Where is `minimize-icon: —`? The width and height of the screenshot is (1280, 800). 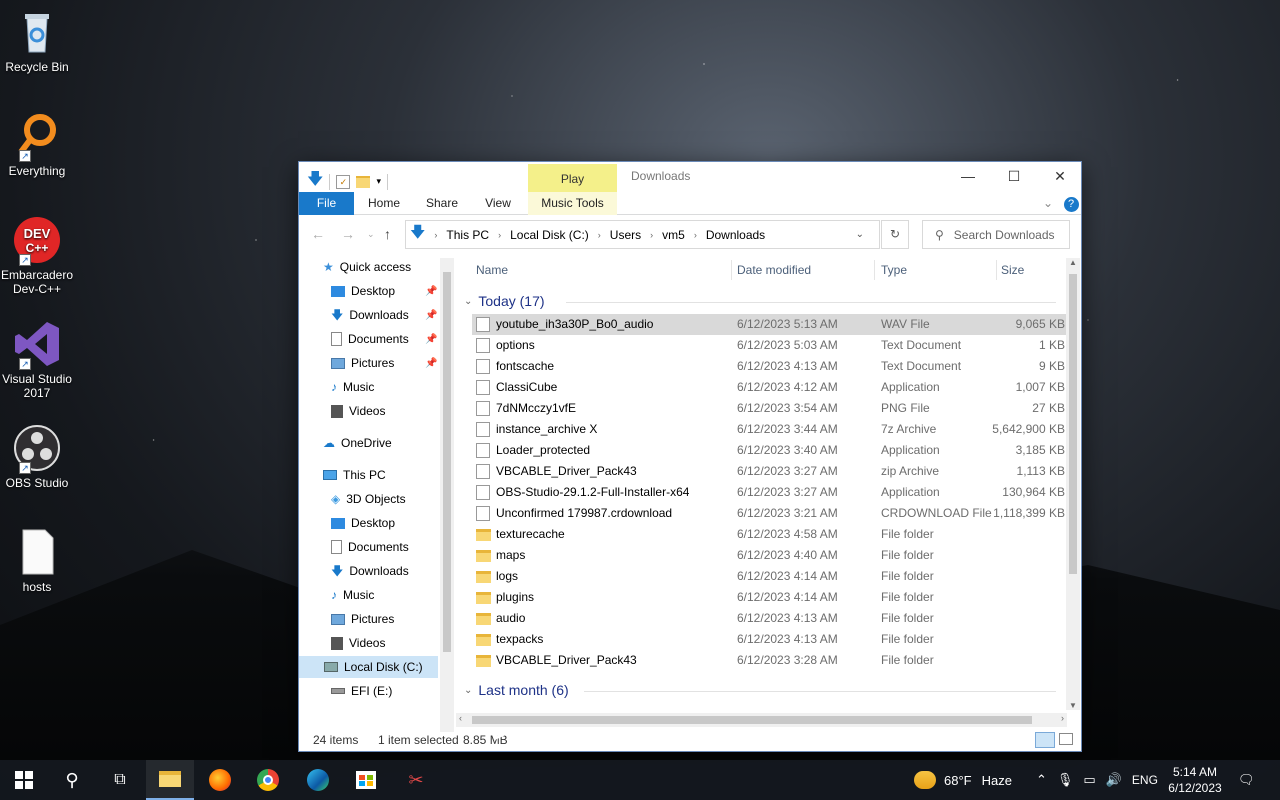
minimize-icon: — is located at coordinates (968, 176).